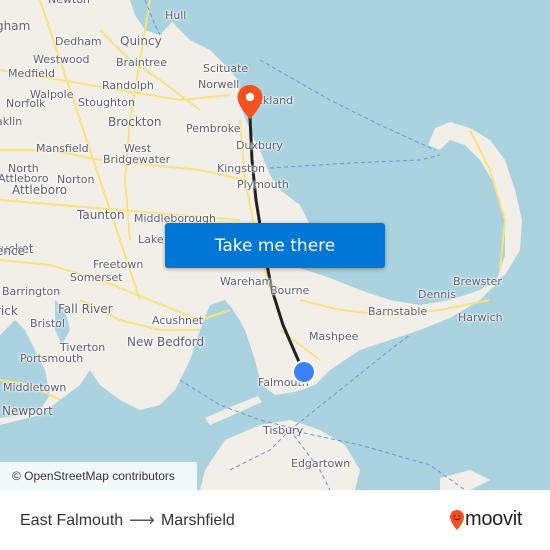 This screenshot has height=550, width=550. I want to click on place-label: Kingston, so click(241, 168).